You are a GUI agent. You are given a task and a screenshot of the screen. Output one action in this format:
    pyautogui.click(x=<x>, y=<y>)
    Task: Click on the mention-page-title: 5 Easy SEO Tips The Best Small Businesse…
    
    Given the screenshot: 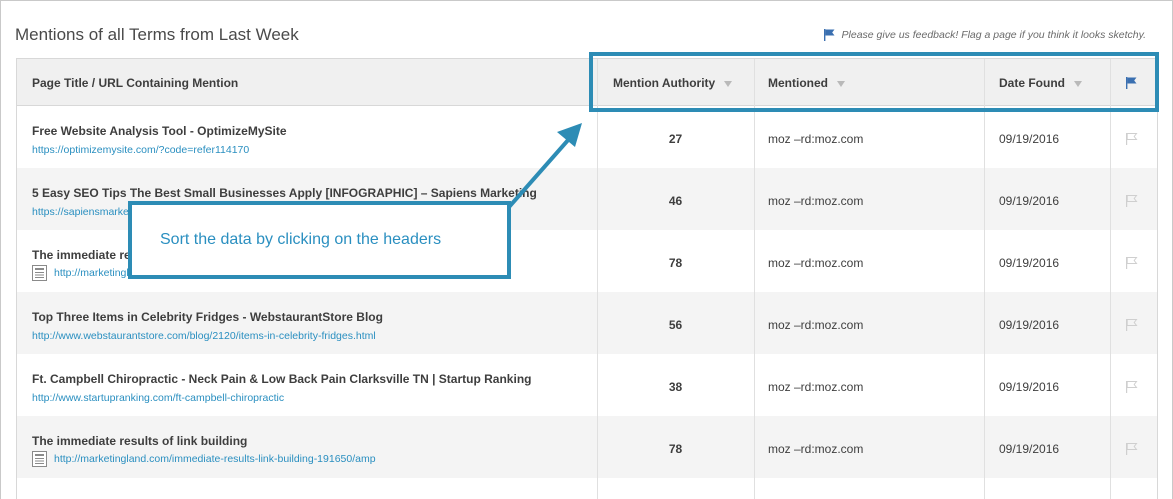 What is the action you would take?
    pyautogui.click(x=284, y=193)
    